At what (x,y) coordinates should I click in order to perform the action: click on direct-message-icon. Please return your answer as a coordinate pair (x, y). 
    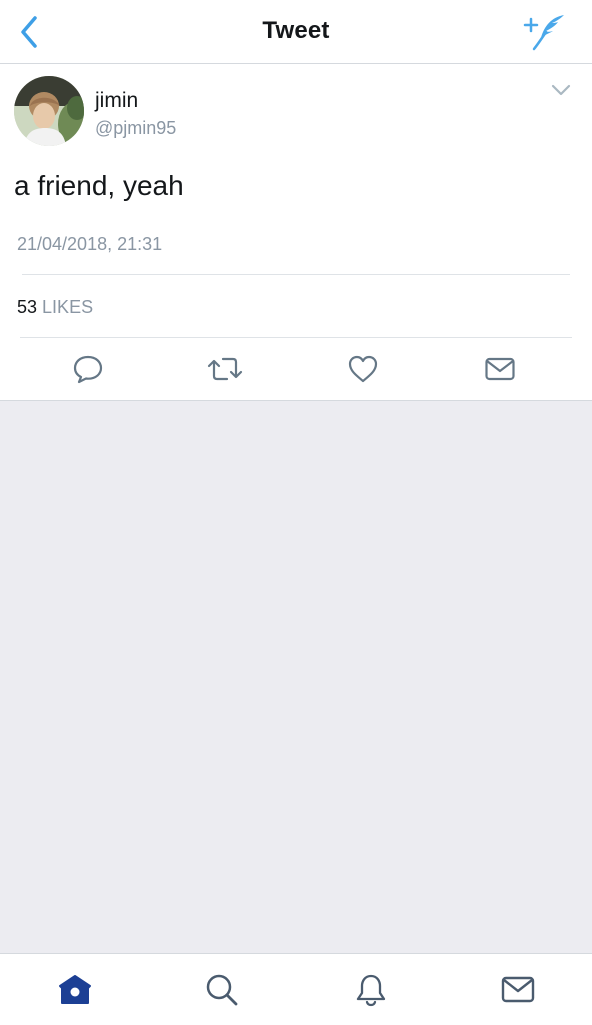
    Looking at the image, I should click on (500, 369).